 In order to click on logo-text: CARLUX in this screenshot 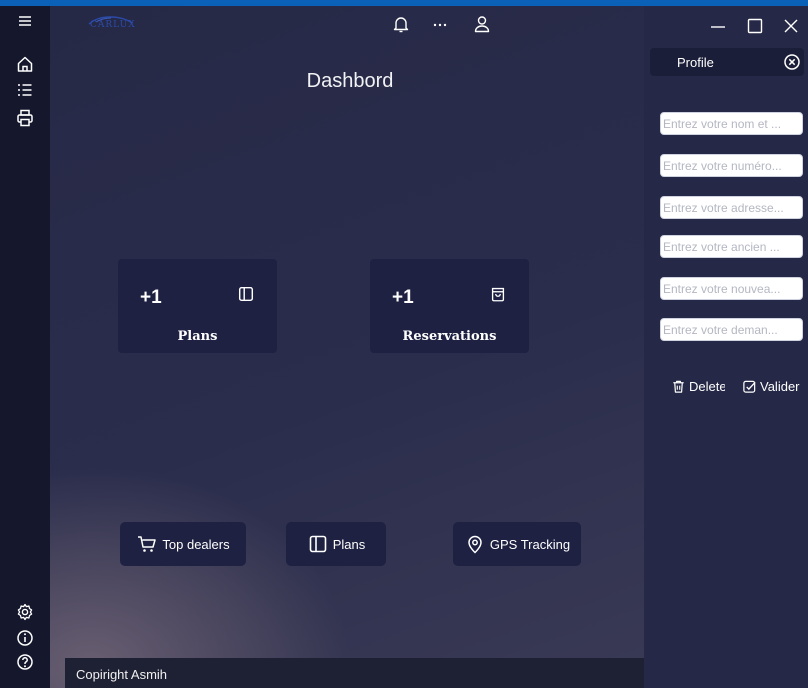, I will do `click(113, 25)`.